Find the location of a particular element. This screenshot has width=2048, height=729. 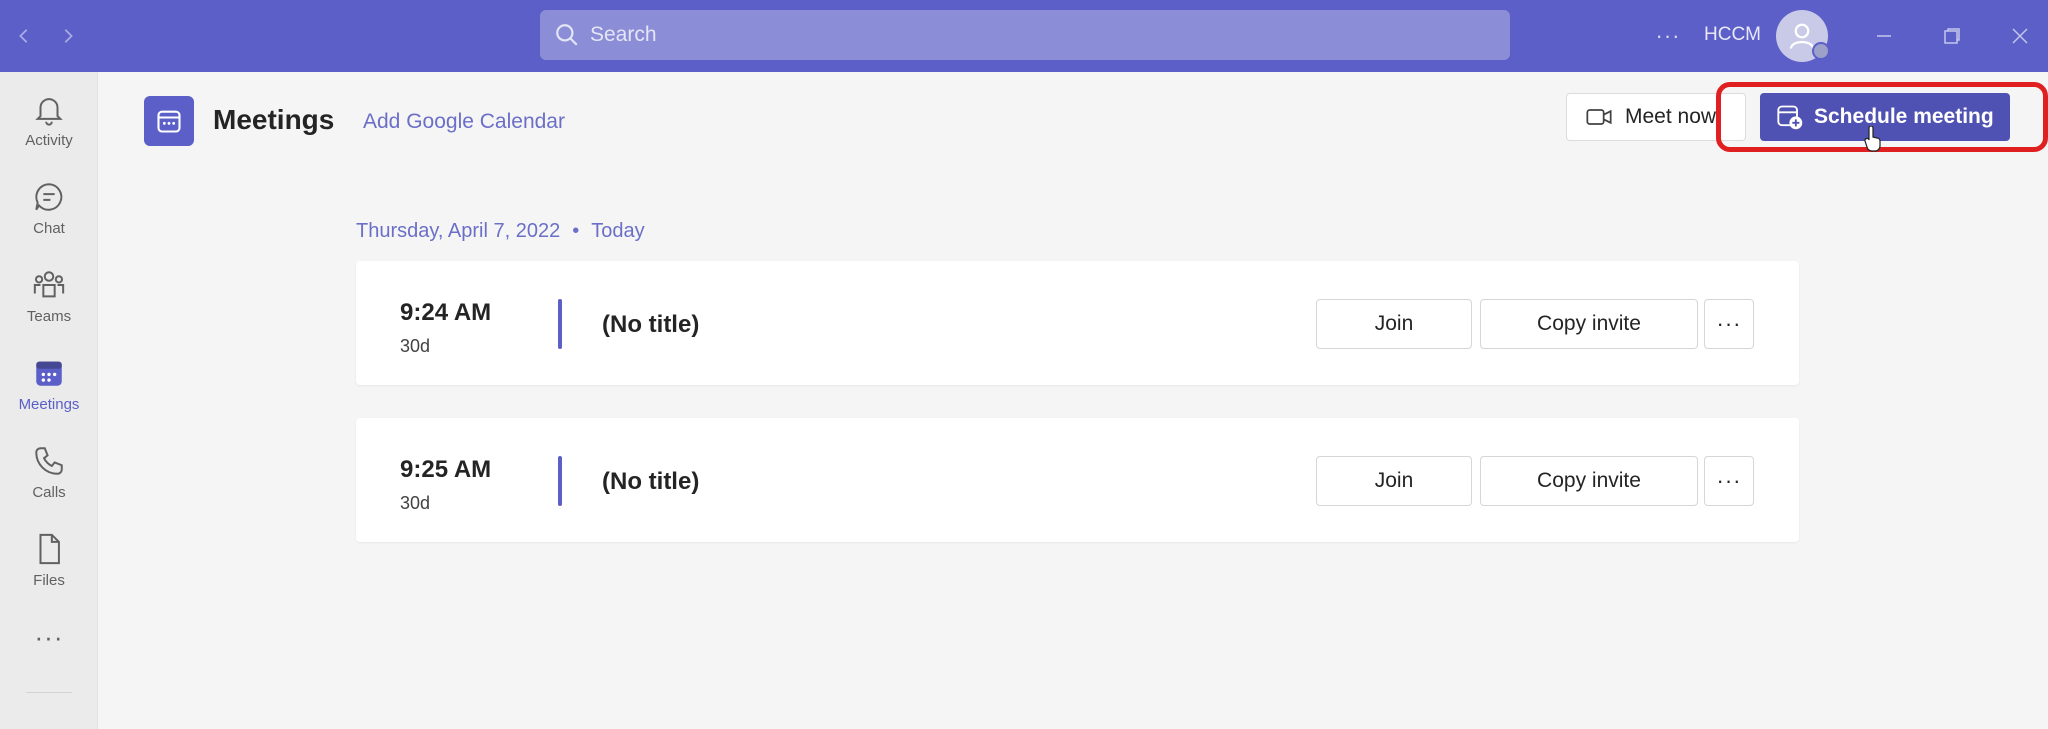

minimize-icon is located at coordinates (1884, 36).